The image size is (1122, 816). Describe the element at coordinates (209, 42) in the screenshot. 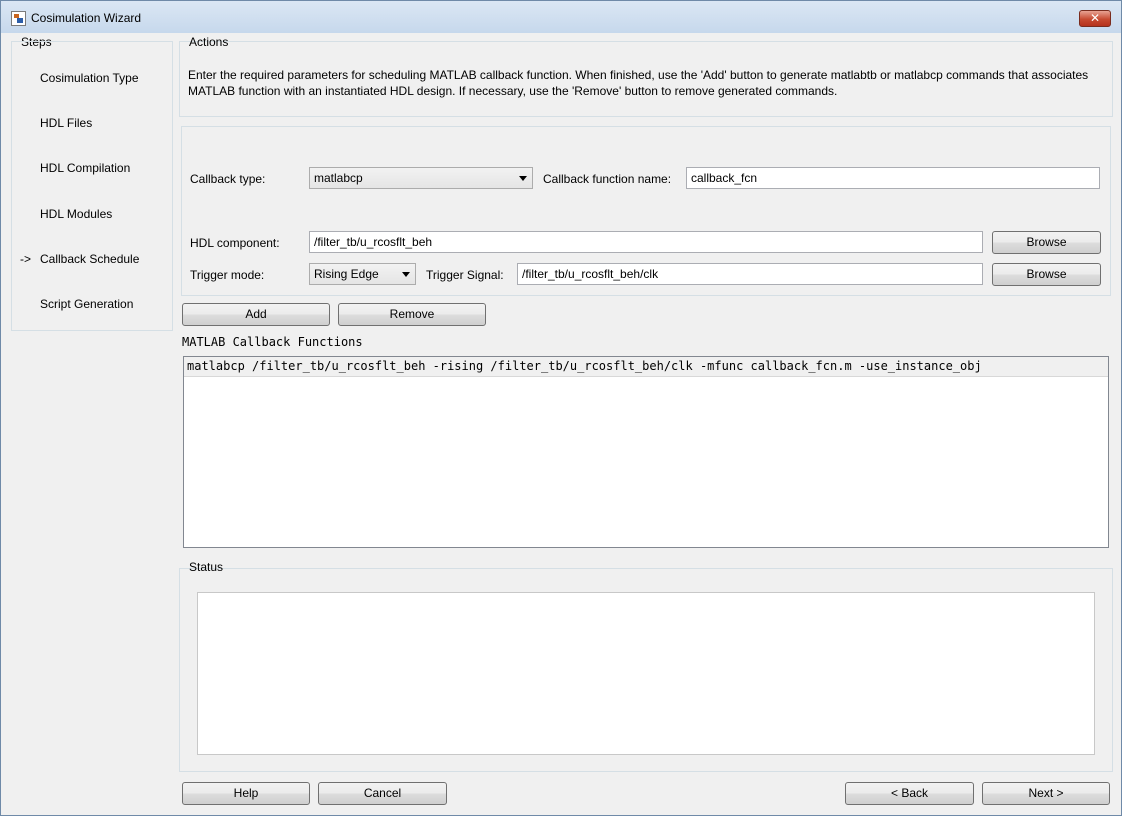

I see `actions-group-label: Actions` at that location.